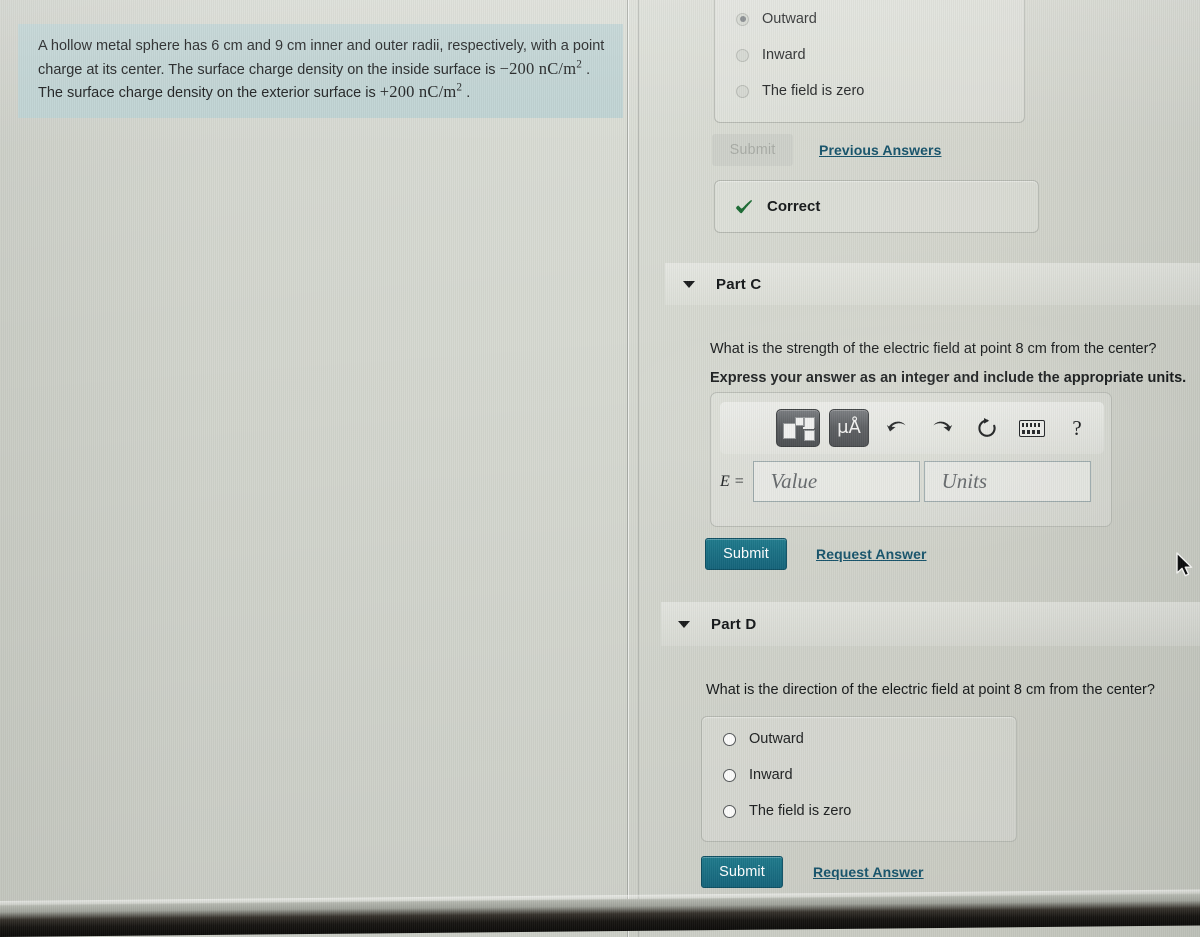  Describe the element at coordinates (794, 481) in the screenshot. I see `value-placeholder: Value` at that location.